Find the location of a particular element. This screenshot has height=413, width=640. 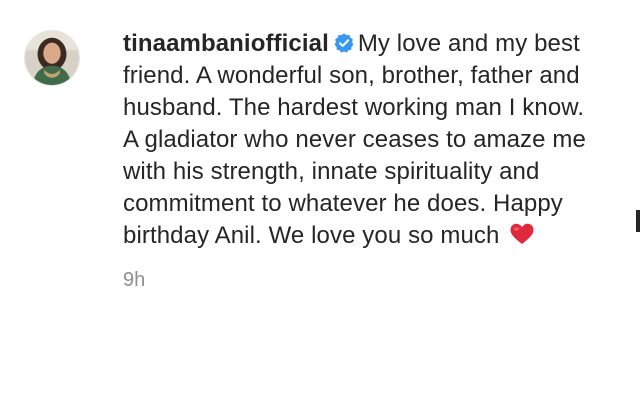

avatar is located at coordinates (52, 58).